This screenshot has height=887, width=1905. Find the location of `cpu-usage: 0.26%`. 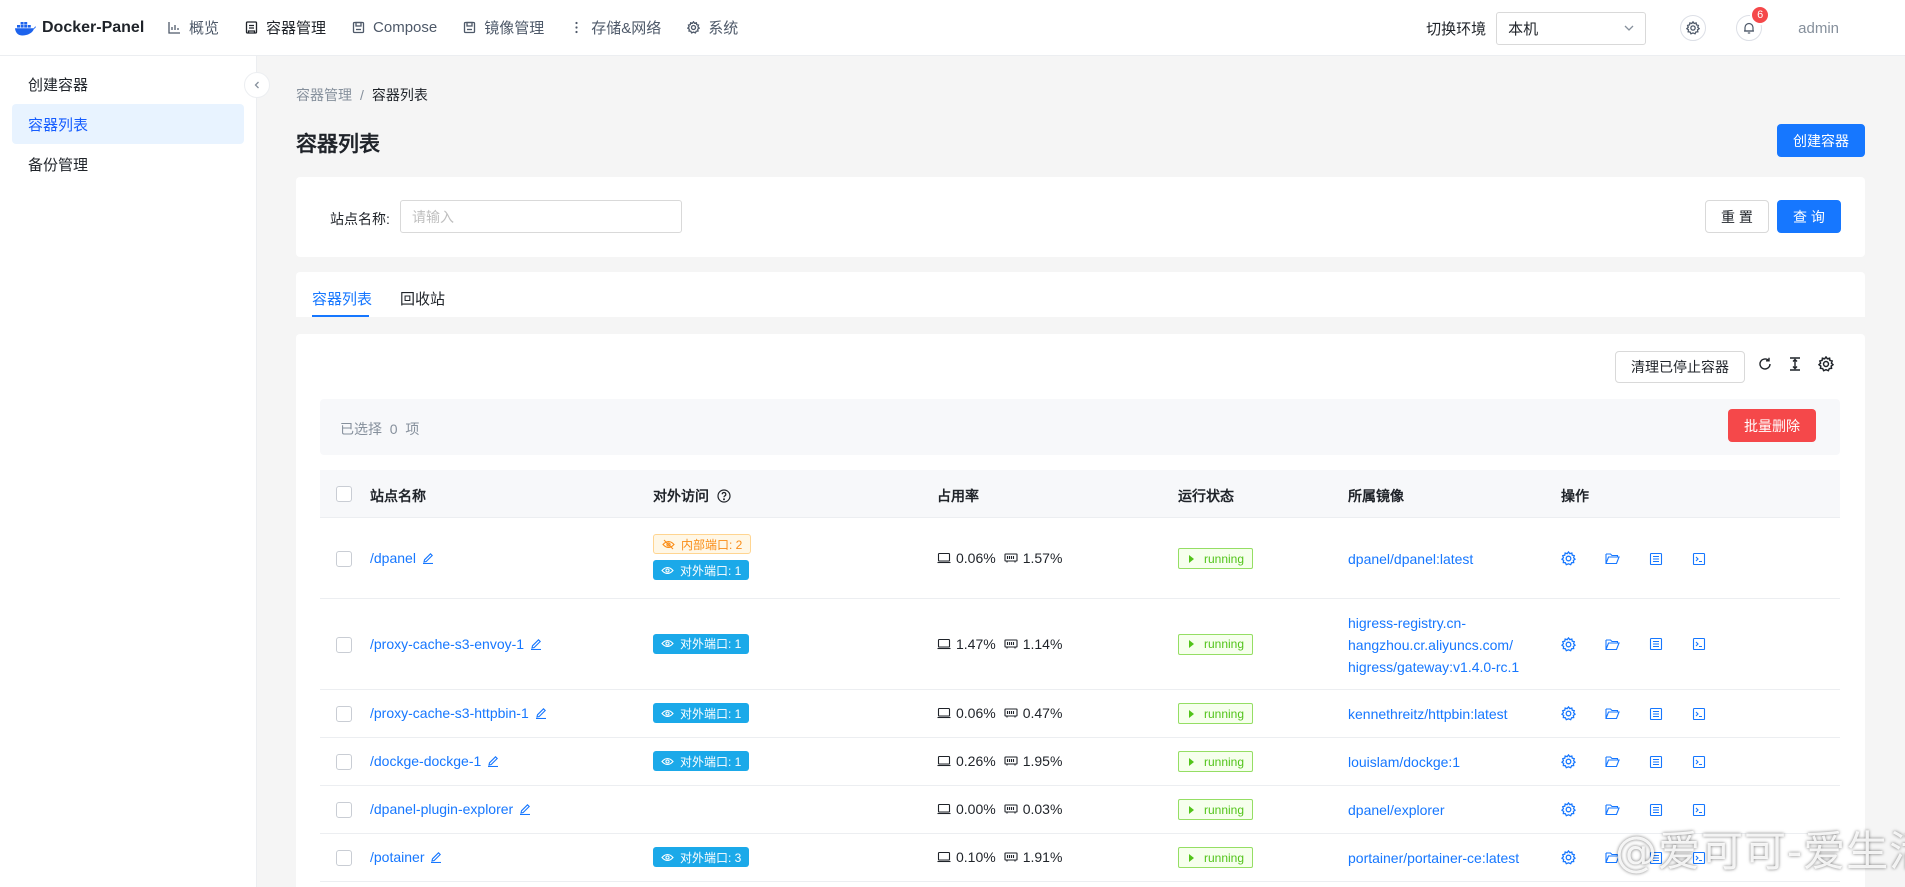

cpu-usage: 0.26% is located at coordinates (976, 761).